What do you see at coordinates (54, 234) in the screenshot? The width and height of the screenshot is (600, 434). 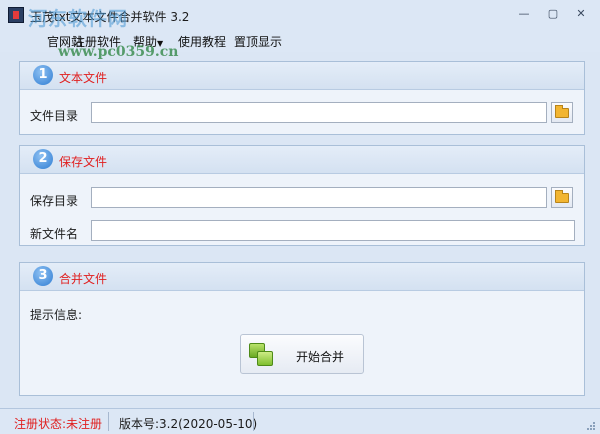 I see `new-file-name-label: 新文件名` at bounding box center [54, 234].